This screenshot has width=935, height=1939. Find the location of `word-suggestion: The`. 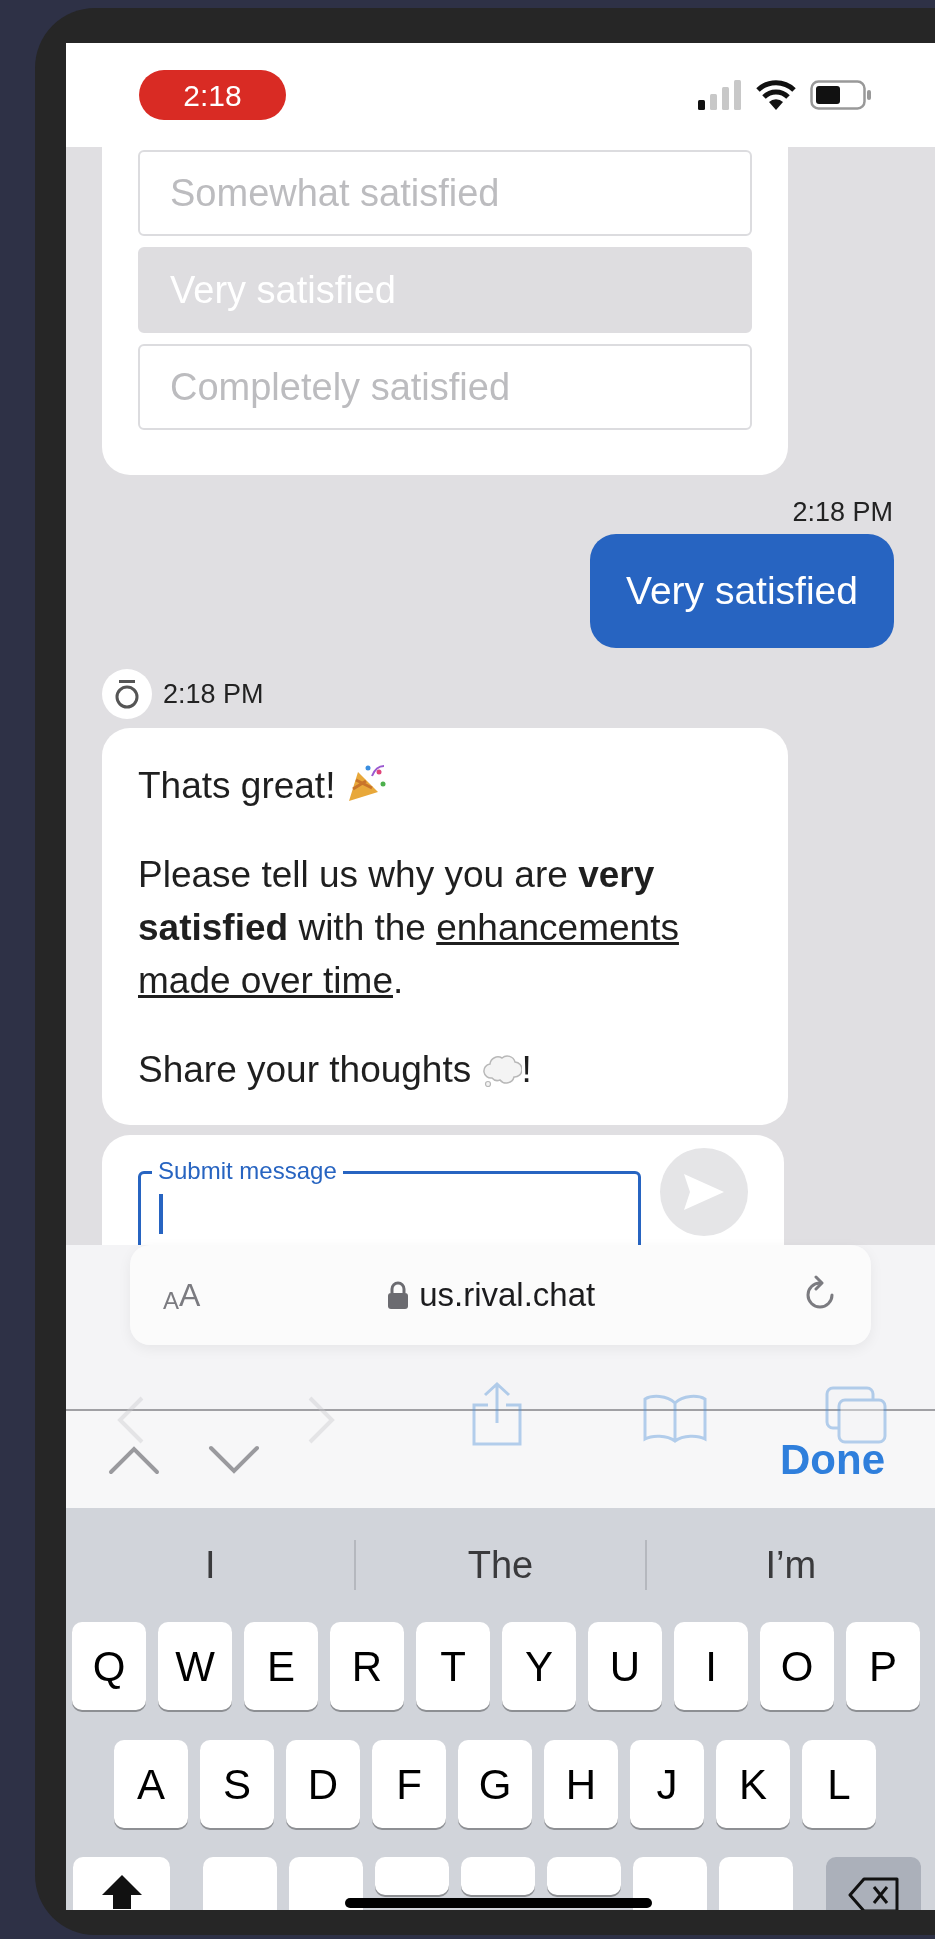

word-suggestion: The is located at coordinates (500, 1565).